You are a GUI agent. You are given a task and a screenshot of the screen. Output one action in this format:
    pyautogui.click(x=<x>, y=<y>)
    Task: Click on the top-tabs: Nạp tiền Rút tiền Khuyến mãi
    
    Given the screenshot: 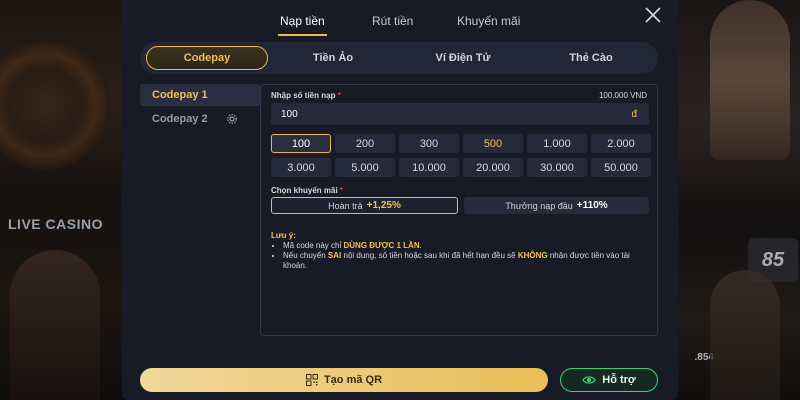 What is the action you would take?
    pyautogui.click(x=400, y=20)
    